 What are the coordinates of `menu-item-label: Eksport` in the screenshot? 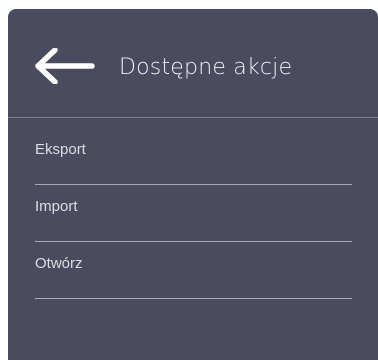 It's located at (60, 149).